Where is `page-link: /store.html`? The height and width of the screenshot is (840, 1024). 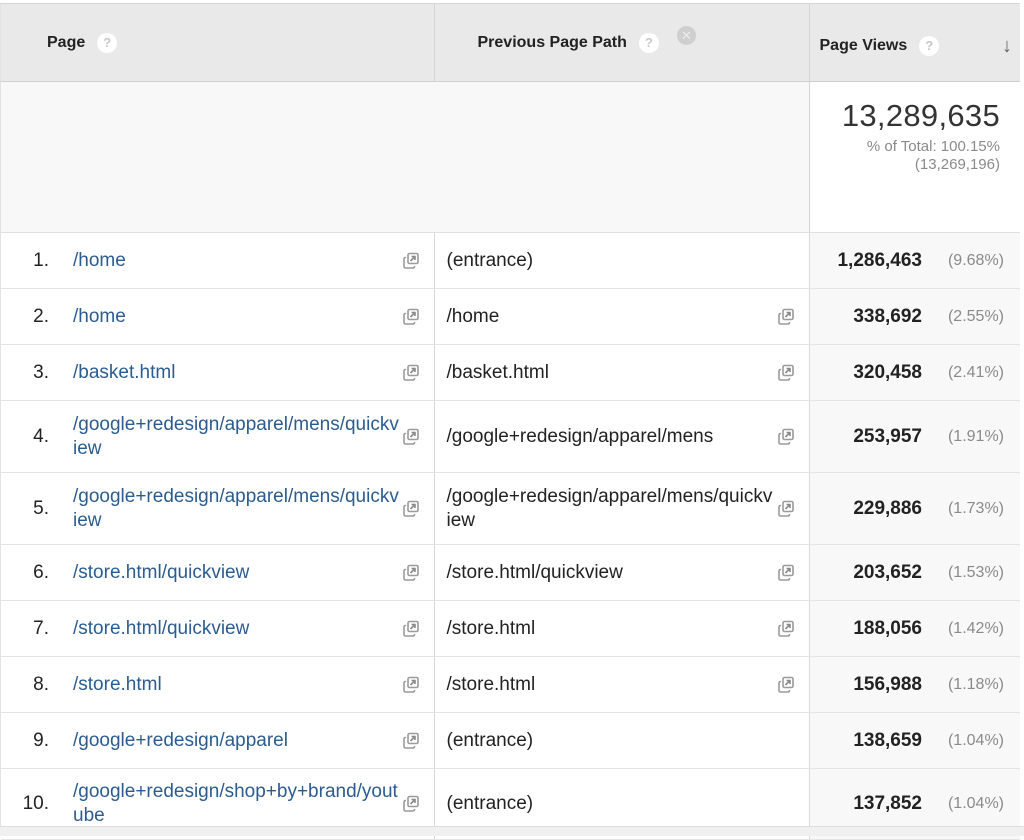
page-link: /store.html is located at coordinates (236, 685).